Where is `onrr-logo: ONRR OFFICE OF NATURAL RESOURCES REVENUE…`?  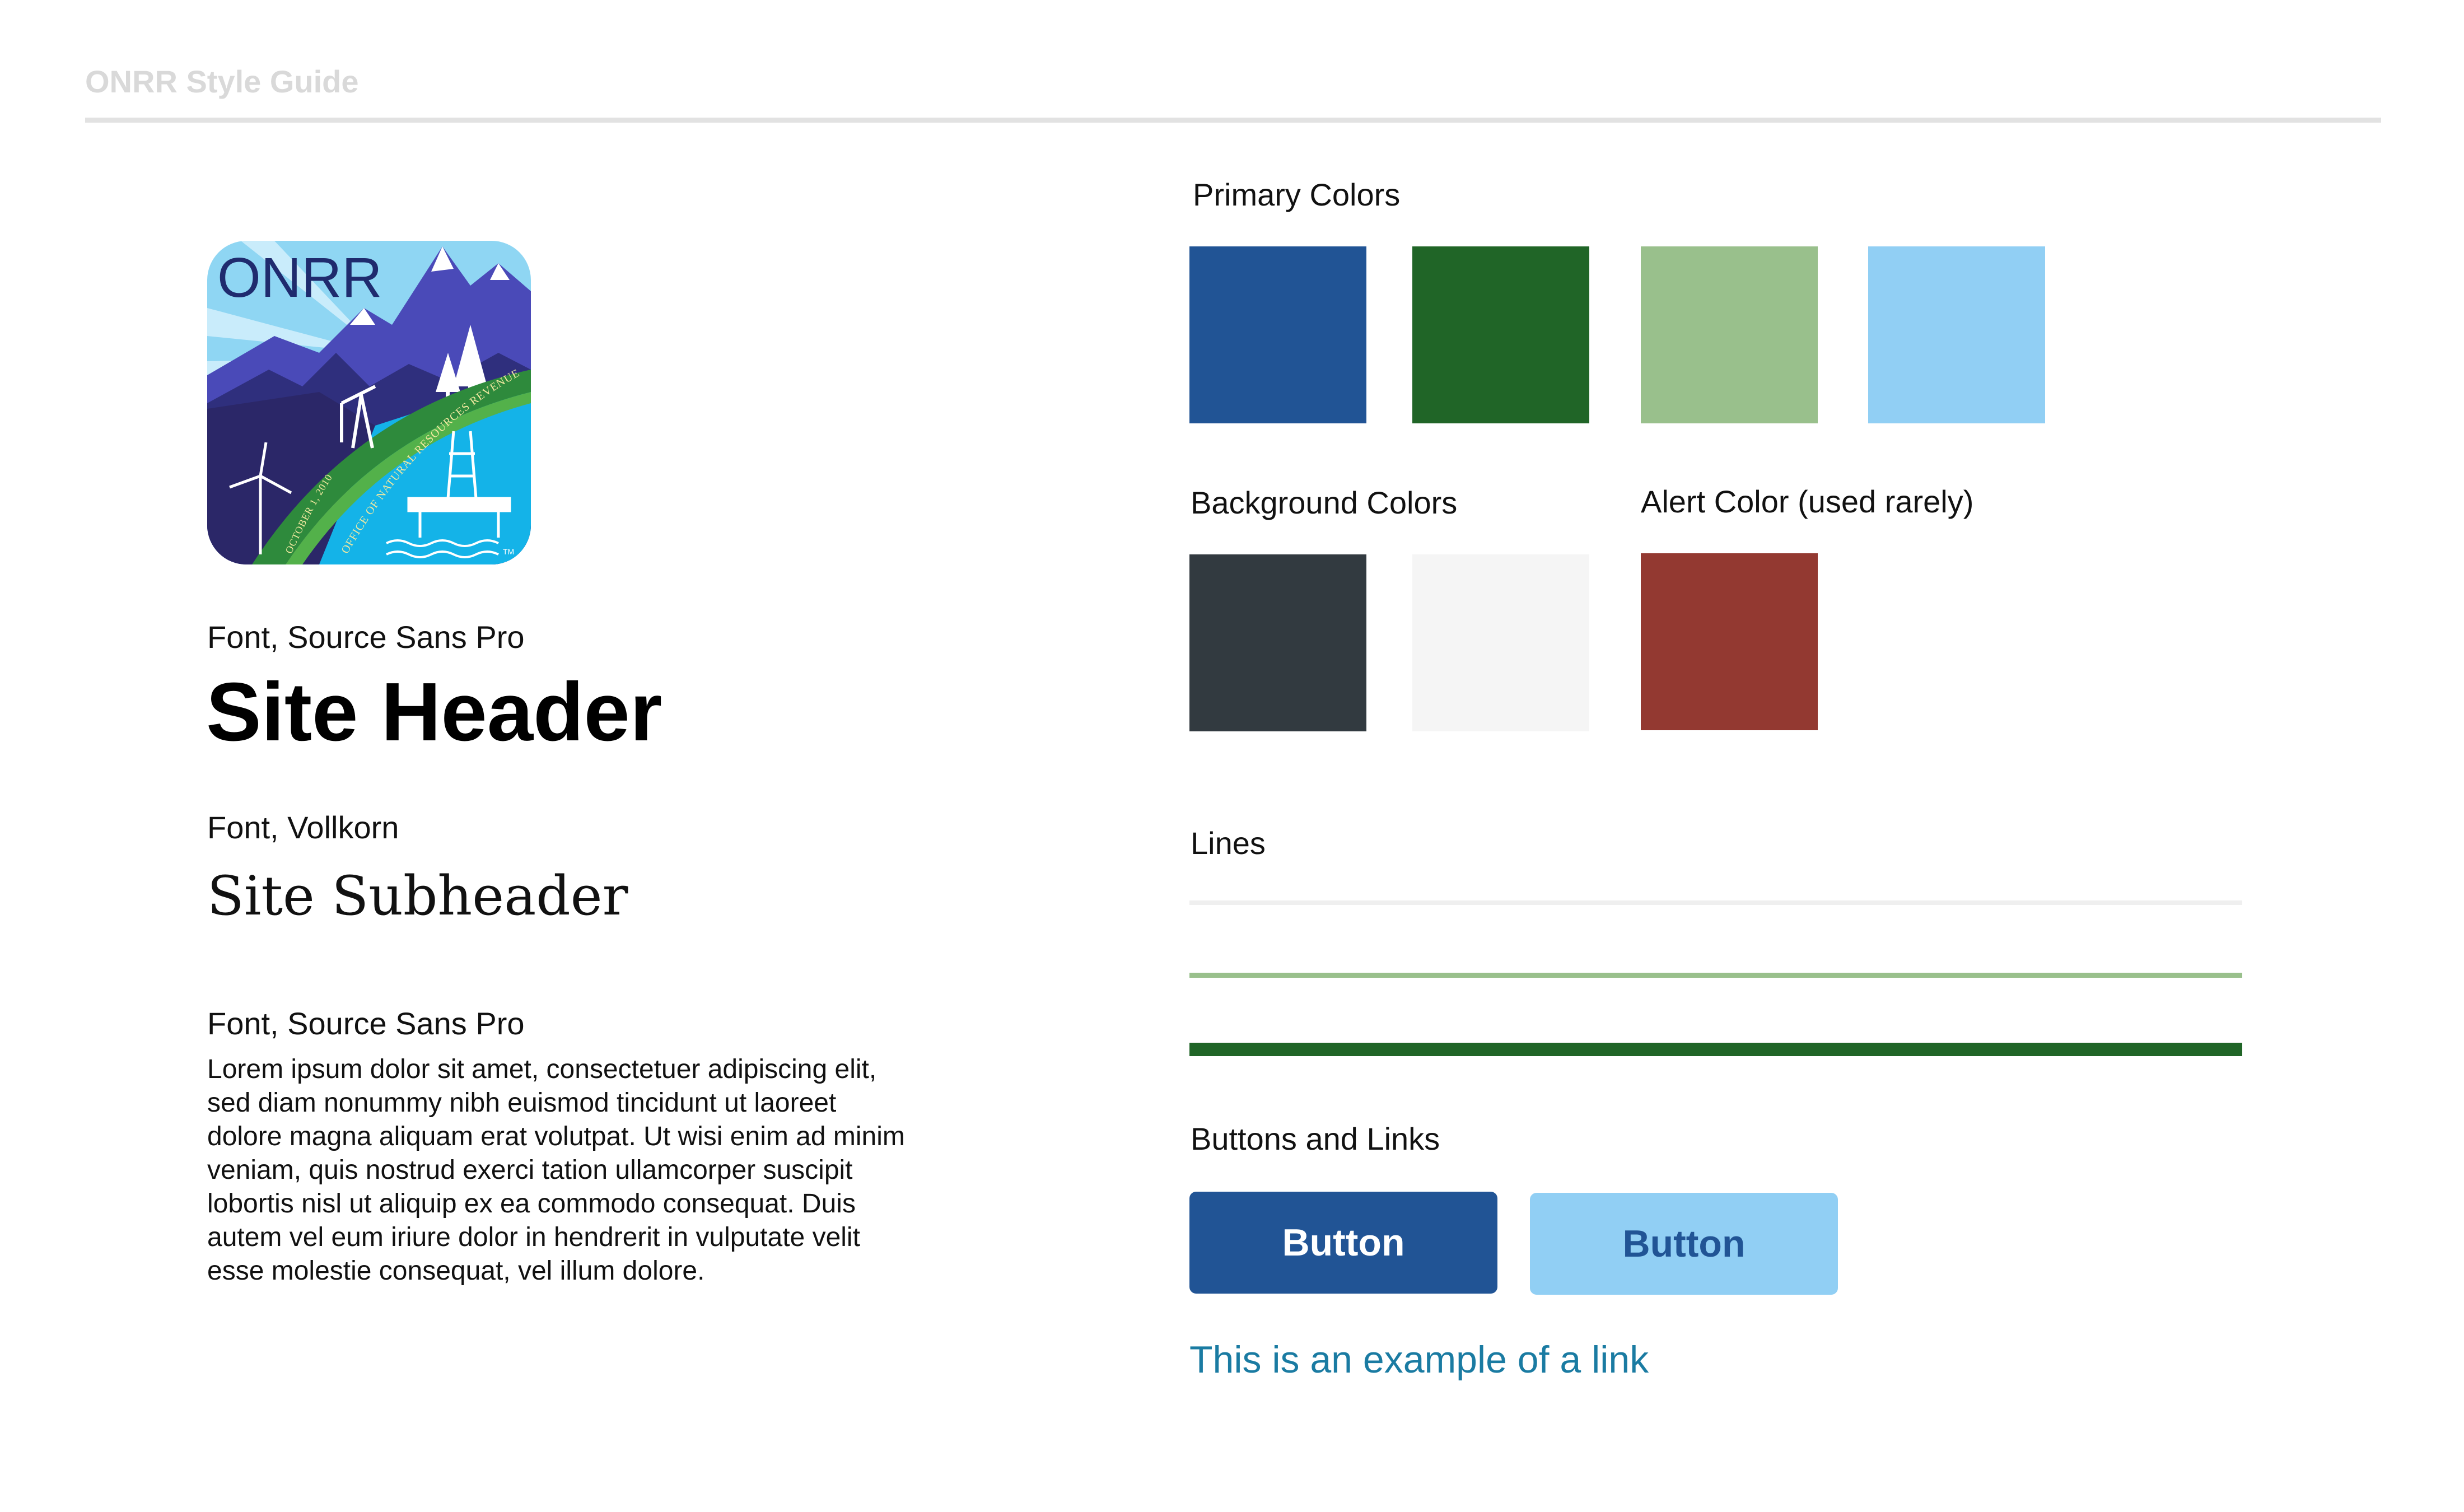
onrr-logo: ONRR OFFICE OF NATURAL RESOURCES REVENUE… is located at coordinates (369, 403).